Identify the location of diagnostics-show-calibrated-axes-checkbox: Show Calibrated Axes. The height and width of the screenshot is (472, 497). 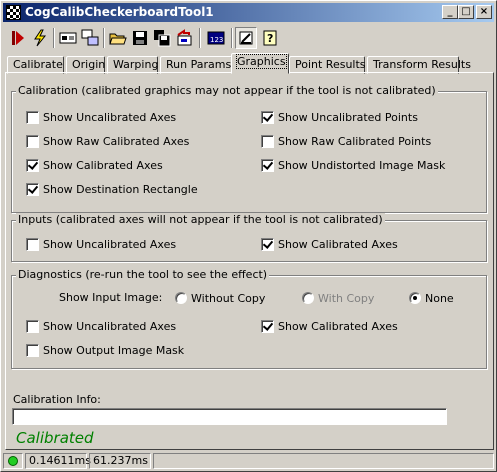
(329, 326).